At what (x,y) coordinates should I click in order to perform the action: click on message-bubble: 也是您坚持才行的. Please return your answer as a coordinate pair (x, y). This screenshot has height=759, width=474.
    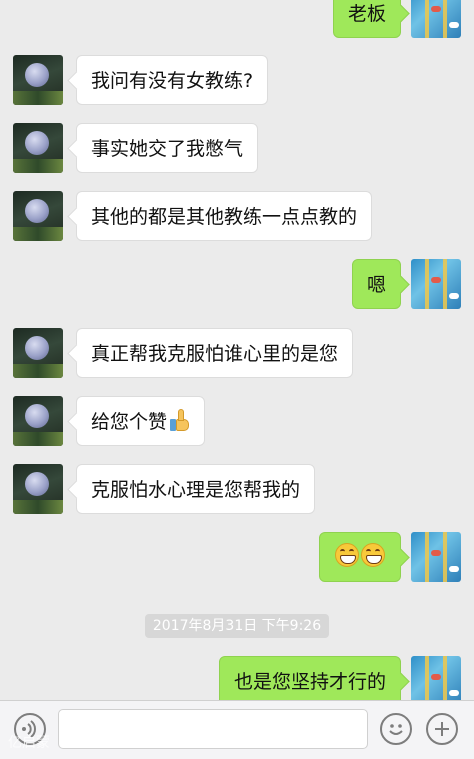
    Looking at the image, I should click on (309, 678).